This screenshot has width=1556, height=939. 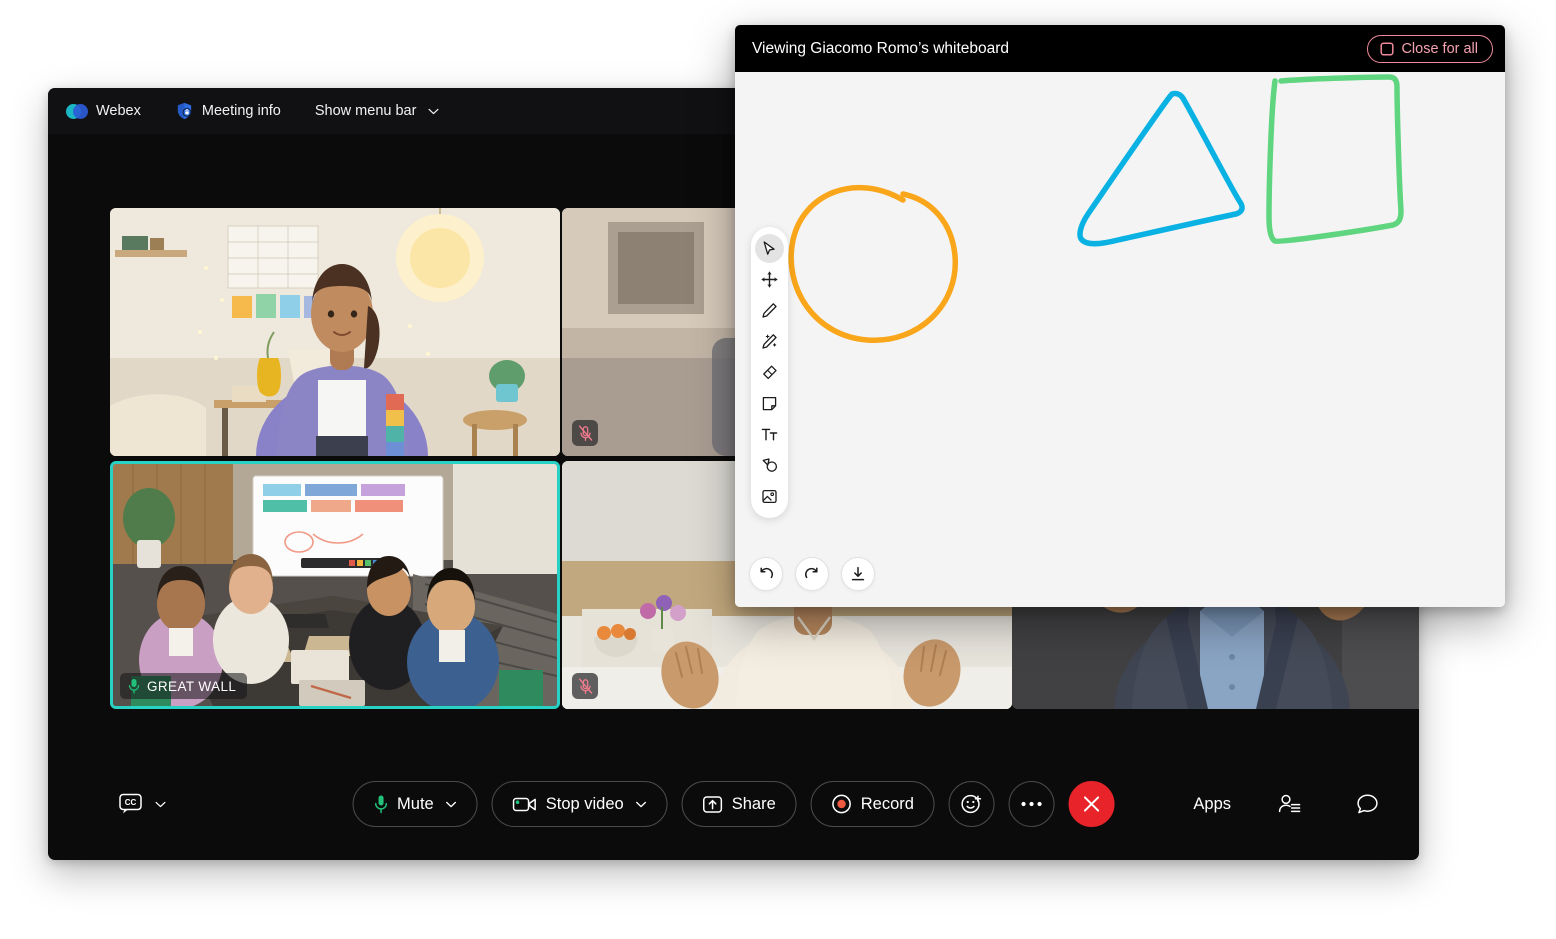 I want to click on image-icon, so click(x=769, y=496).